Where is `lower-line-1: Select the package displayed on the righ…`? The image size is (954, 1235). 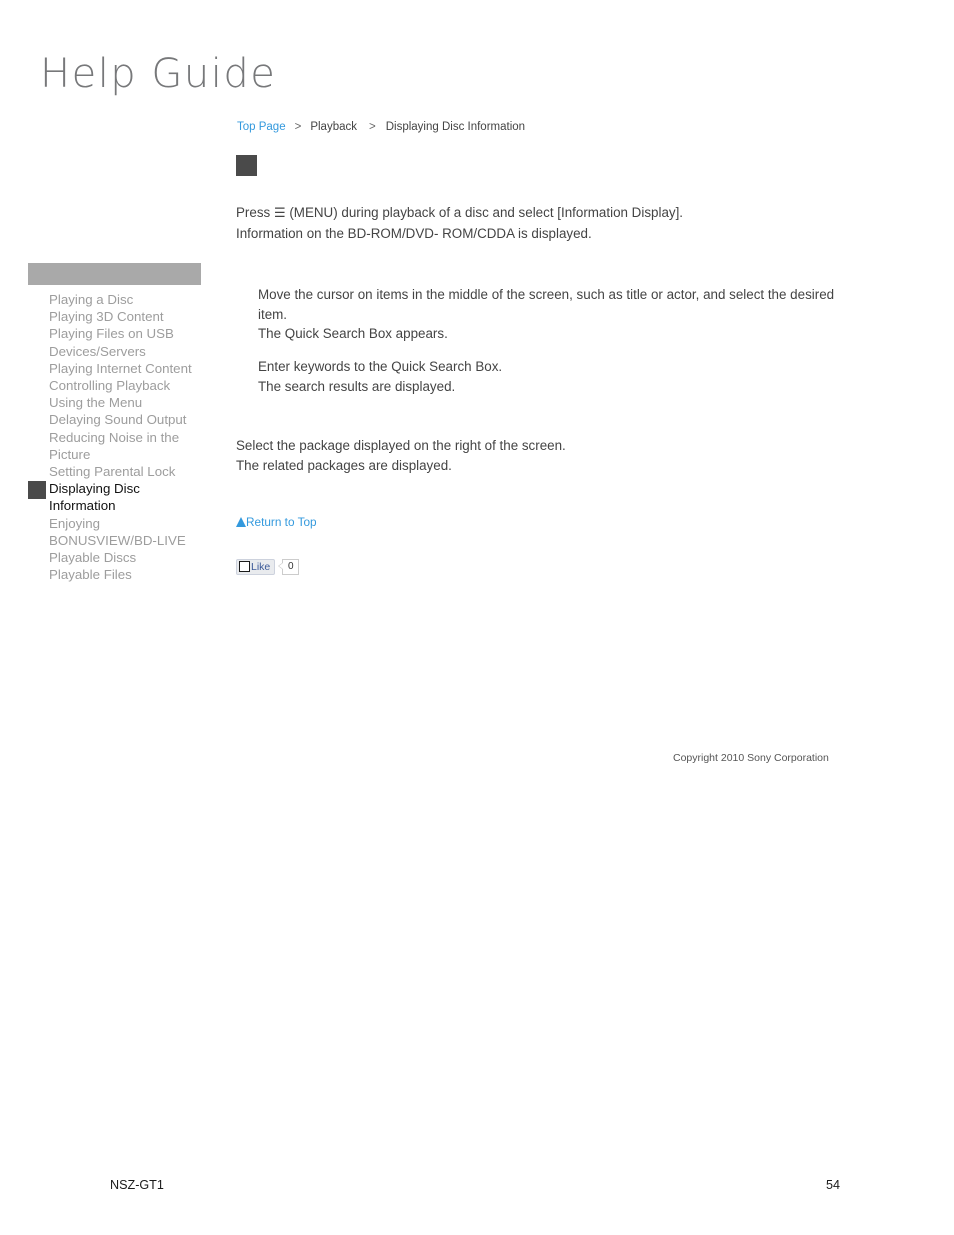
lower-line-1: Select the package displayed on the righ… is located at coordinates (401, 446).